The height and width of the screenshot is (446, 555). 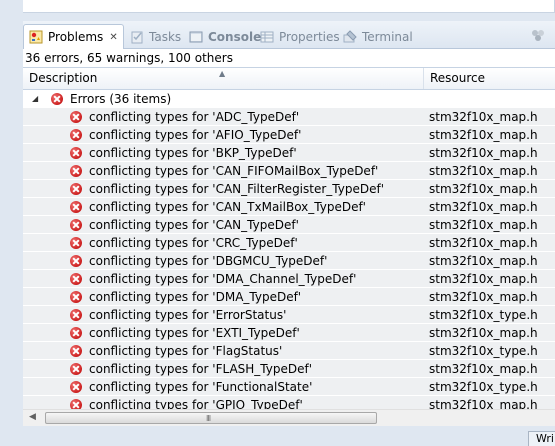 What do you see at coordinates (208, 261) in the screenshot?
I see `description-text: conflicting types for 'DBGMCU_TypeDef'` at bounding box center [208, 261].